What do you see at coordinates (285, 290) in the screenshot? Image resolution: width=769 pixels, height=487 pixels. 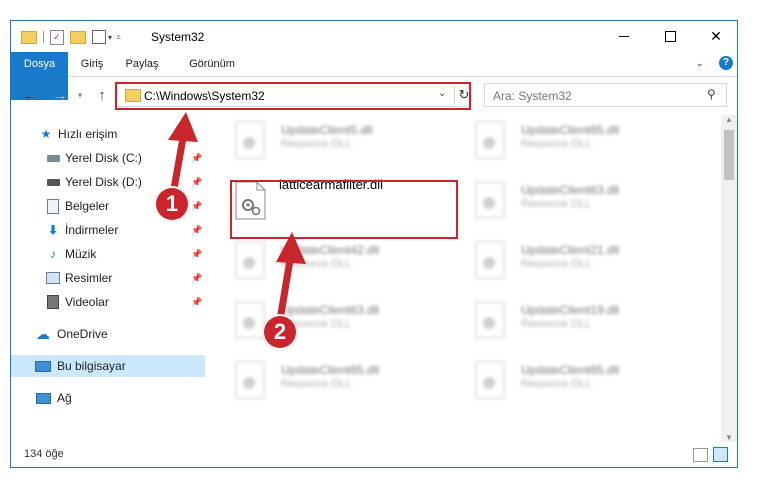 I see `arrow-up-icon` at bounding box center [285, 290].